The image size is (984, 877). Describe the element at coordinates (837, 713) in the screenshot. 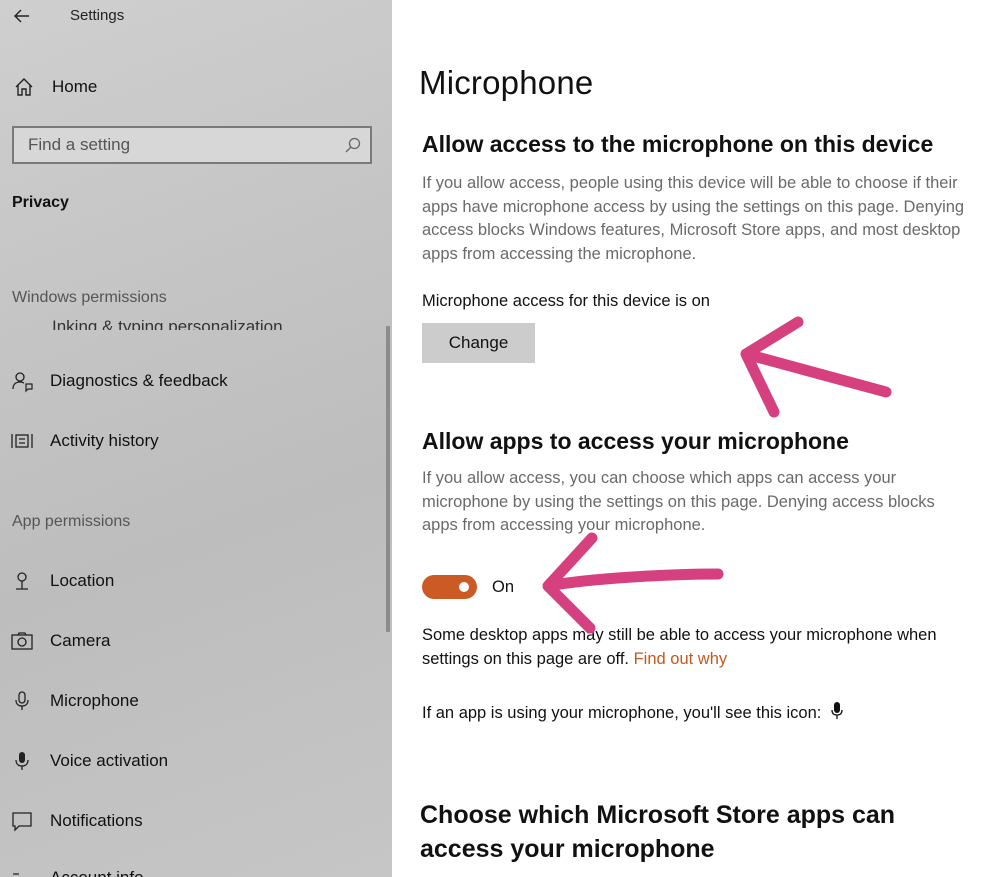

I see `microphone-in-use-icon` at that location.